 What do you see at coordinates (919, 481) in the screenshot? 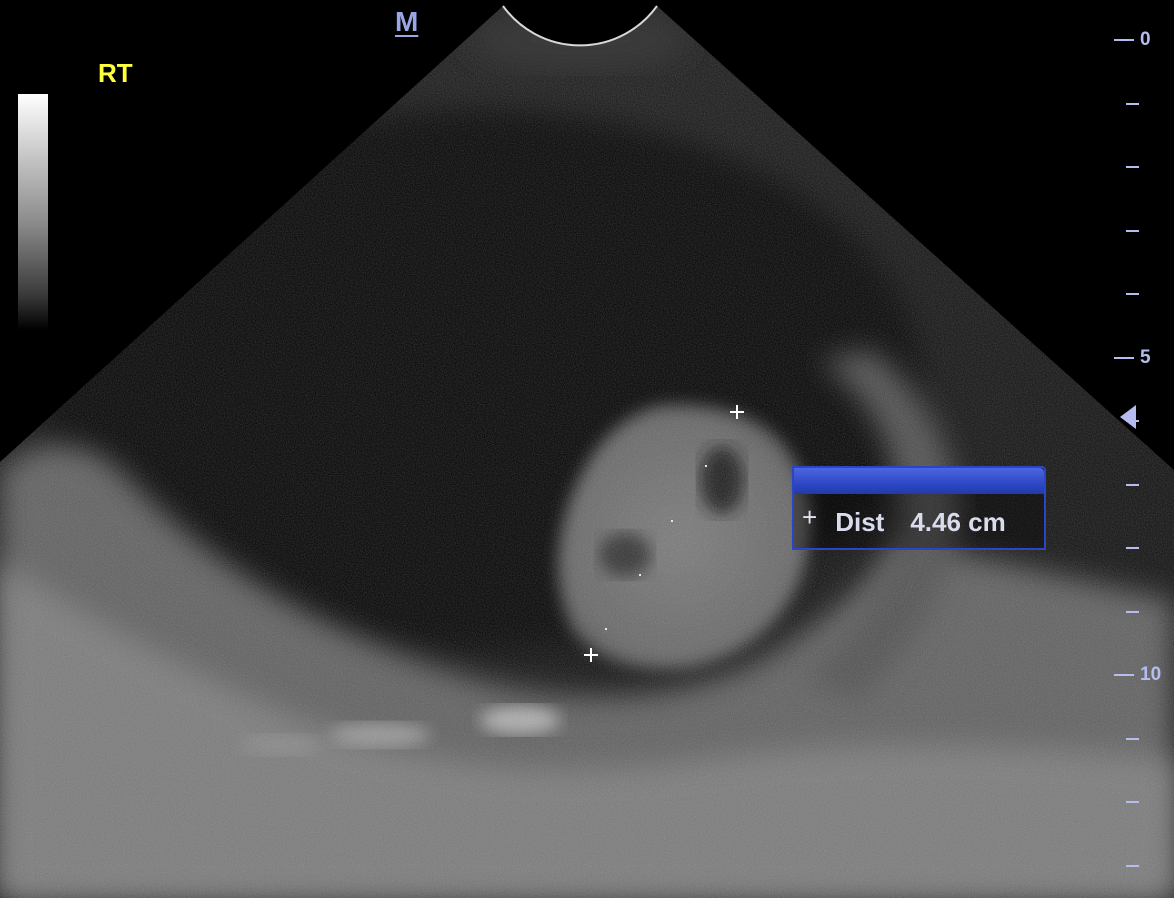
I see `measurement-header` at bounding box center [919, 481].